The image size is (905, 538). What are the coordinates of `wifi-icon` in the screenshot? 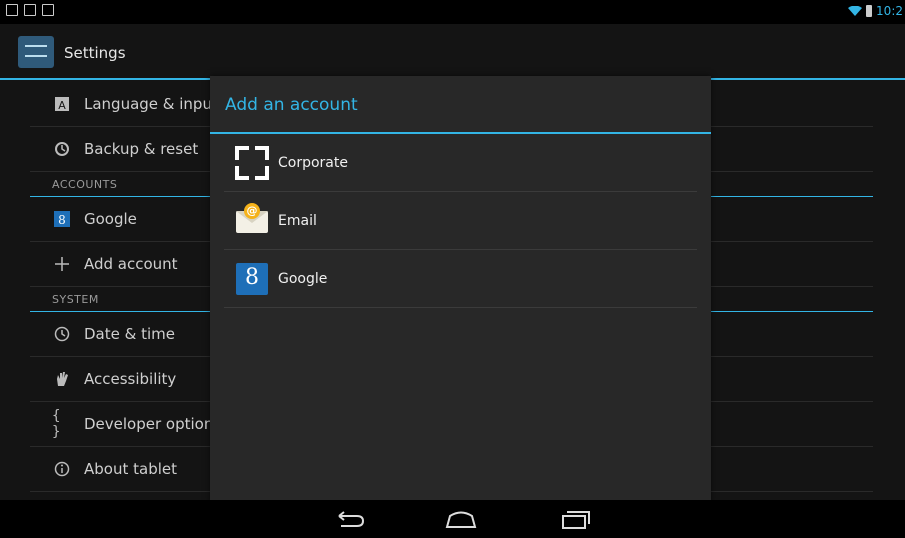 It's located at (855, 11).